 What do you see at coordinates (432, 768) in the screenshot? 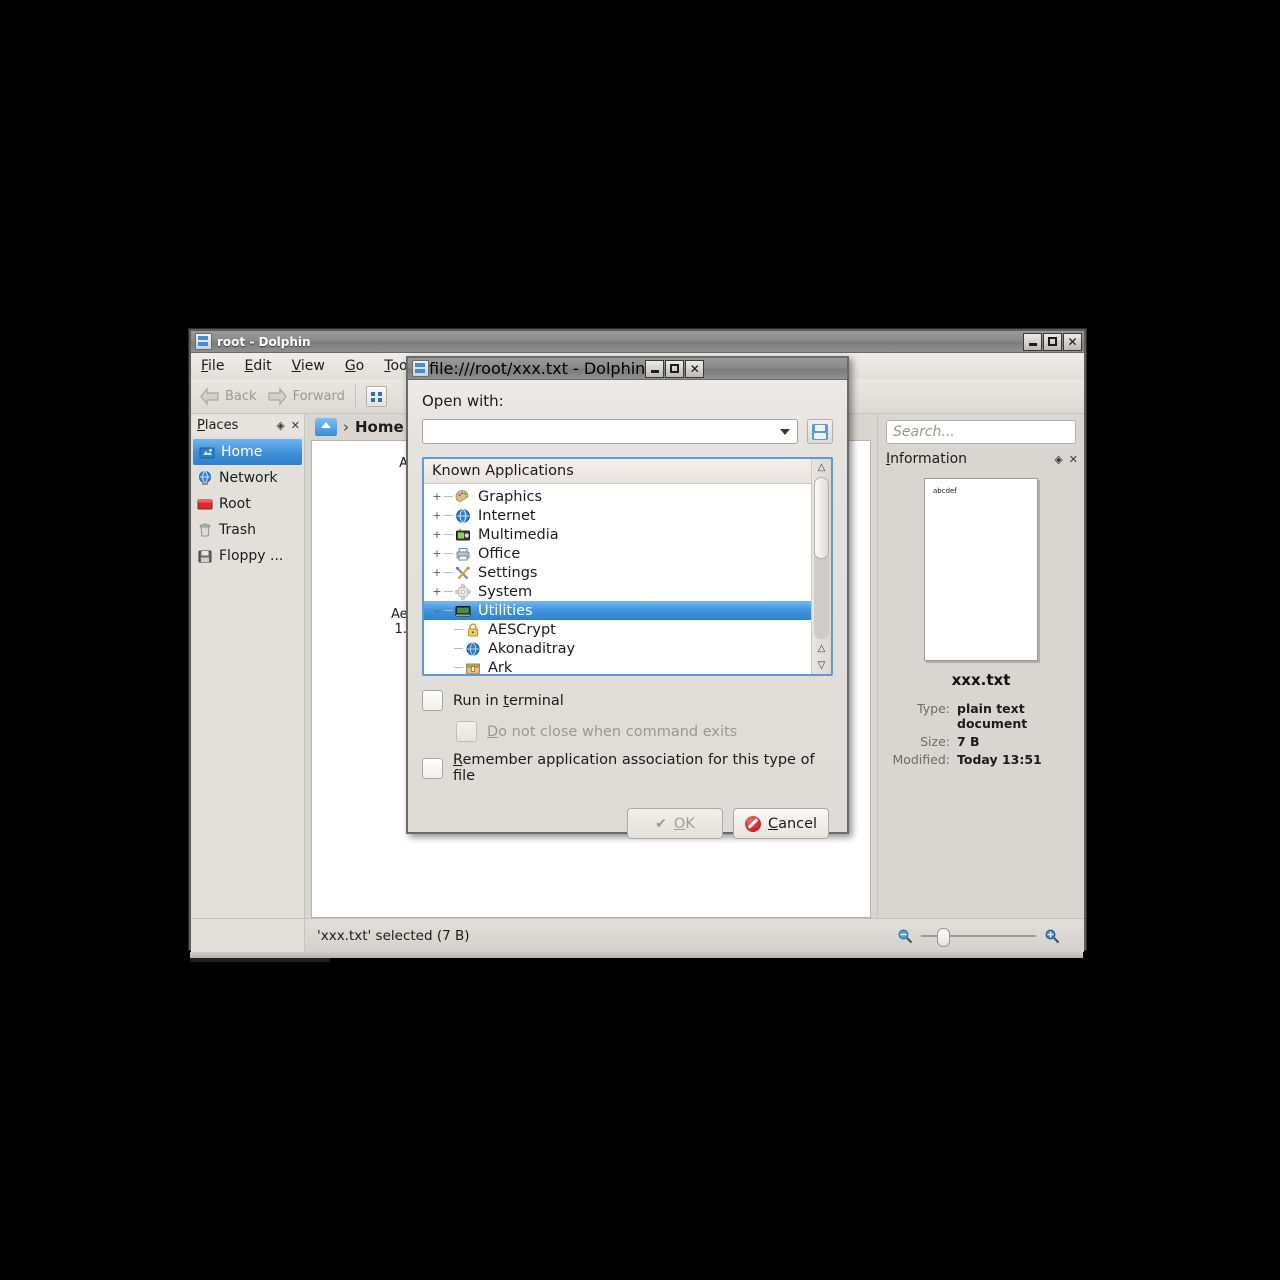
I see `remember-association-checkbox` at bounding box center [432, 768].